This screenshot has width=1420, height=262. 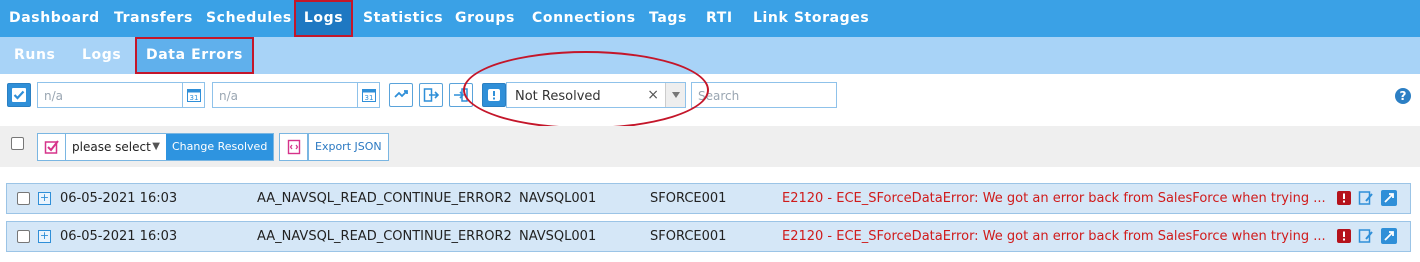 I want to click on clear-icon: ×, so click(x=653, y=95).